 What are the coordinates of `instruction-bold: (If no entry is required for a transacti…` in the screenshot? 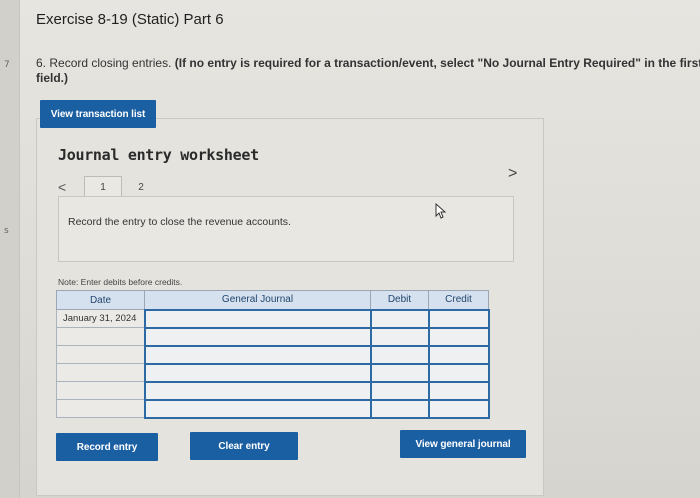 It's located at (437, 63).